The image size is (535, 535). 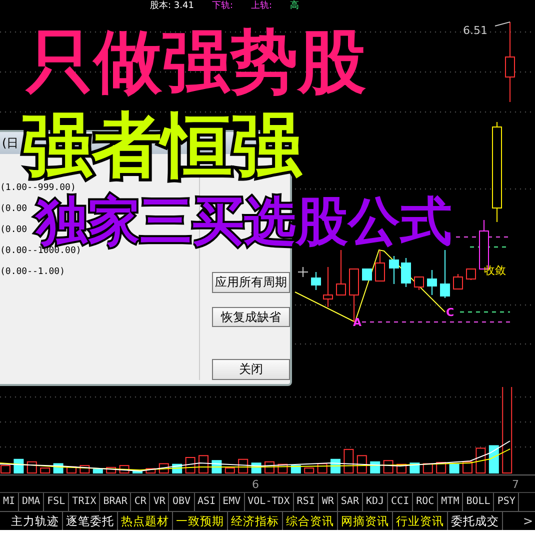 I want to click on chart-info-text: 股本: 3.41, so click(x=172, y=6).